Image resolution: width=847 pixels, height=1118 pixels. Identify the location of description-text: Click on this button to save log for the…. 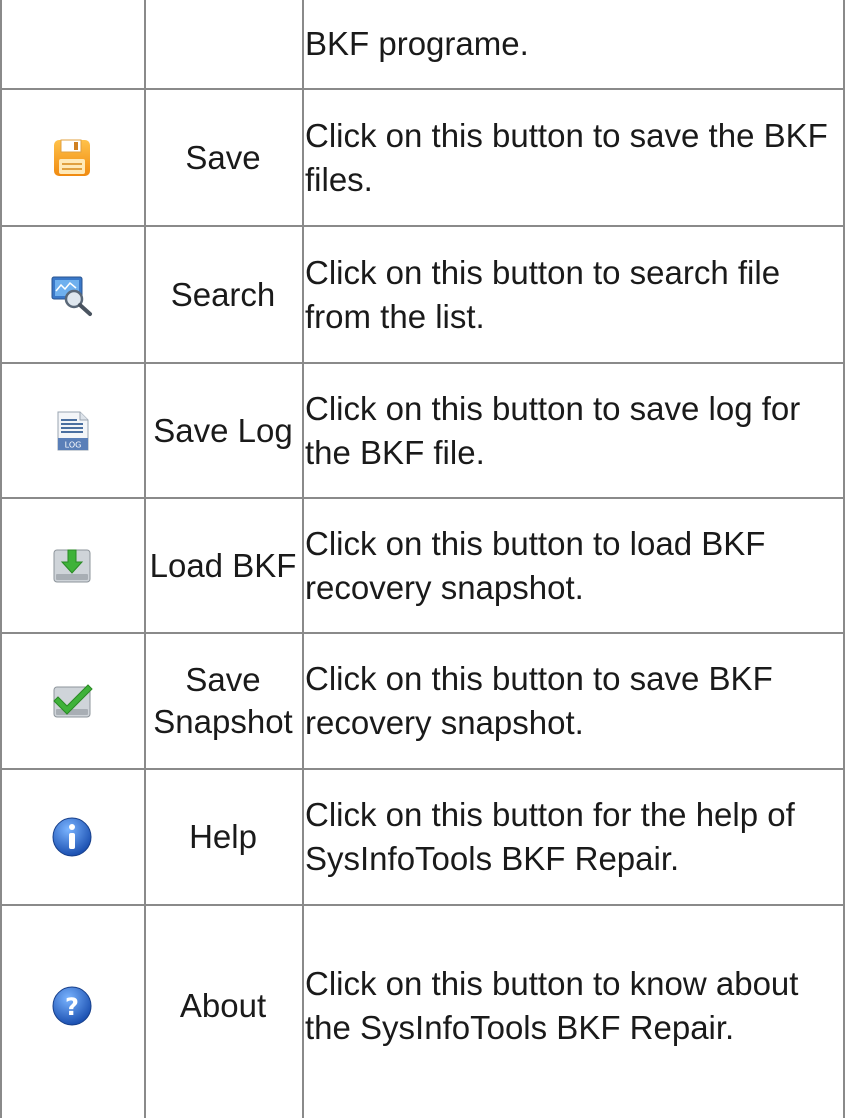
(553, 430).